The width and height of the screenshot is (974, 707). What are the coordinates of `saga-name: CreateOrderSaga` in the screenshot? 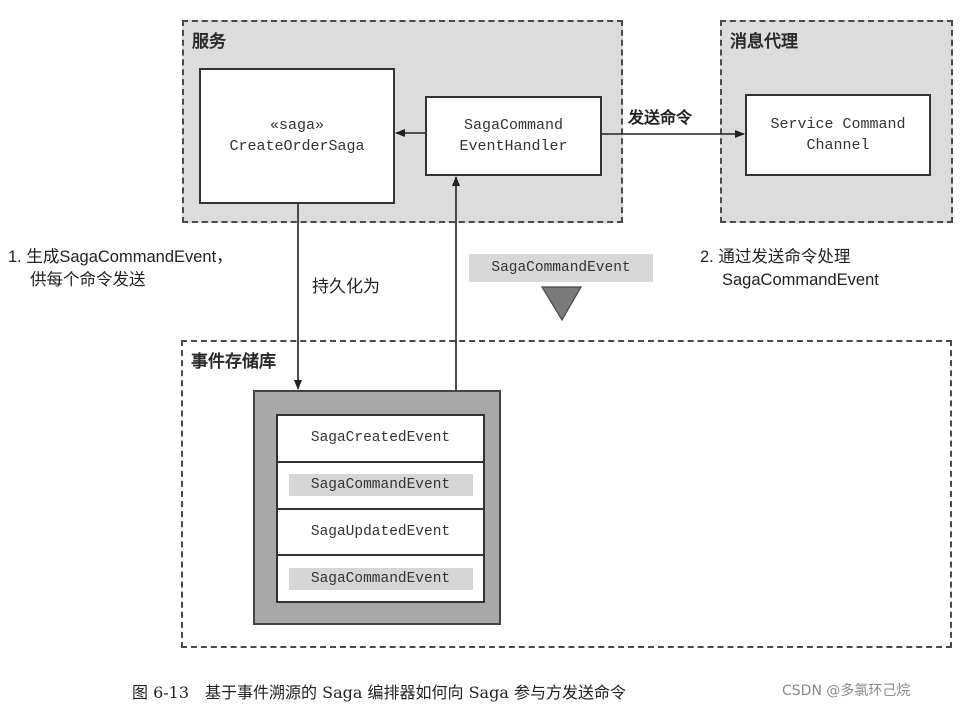 It's located at (297, 146).